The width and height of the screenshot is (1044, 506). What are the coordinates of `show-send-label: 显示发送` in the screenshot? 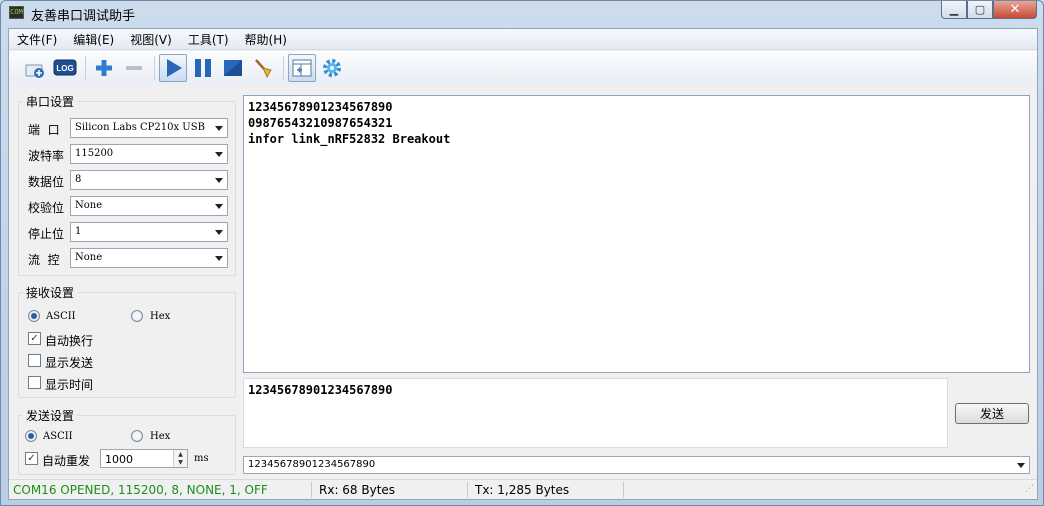 It's located at (69, 363).